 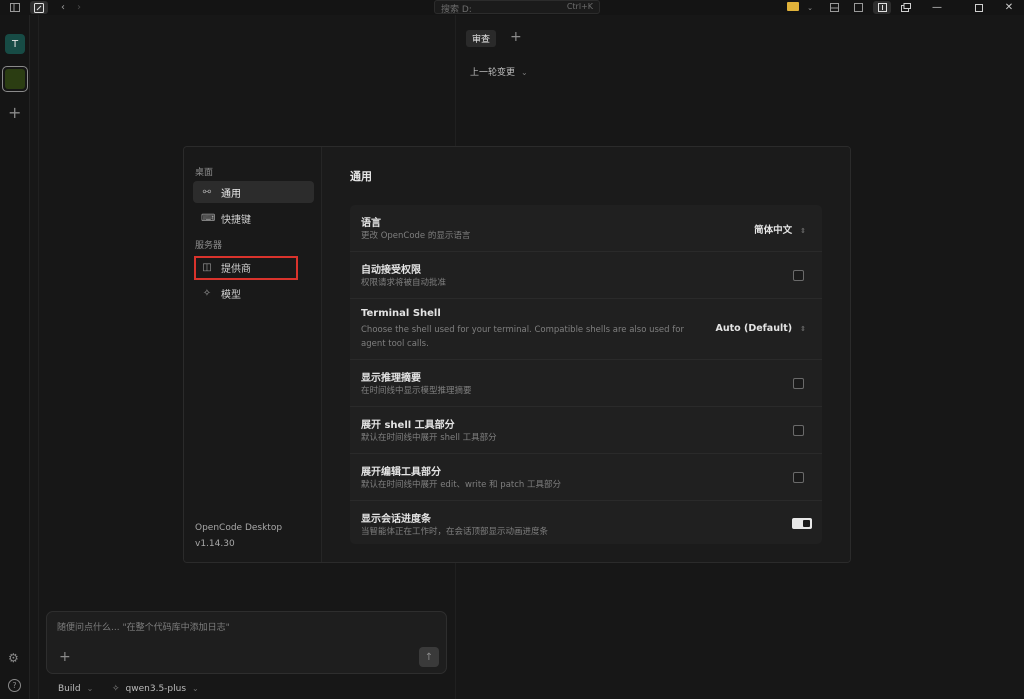 What do you see at coordinates (371, 223) in the screenshot?
I see `setting-title: 语言` at bounding box center [371, 223].